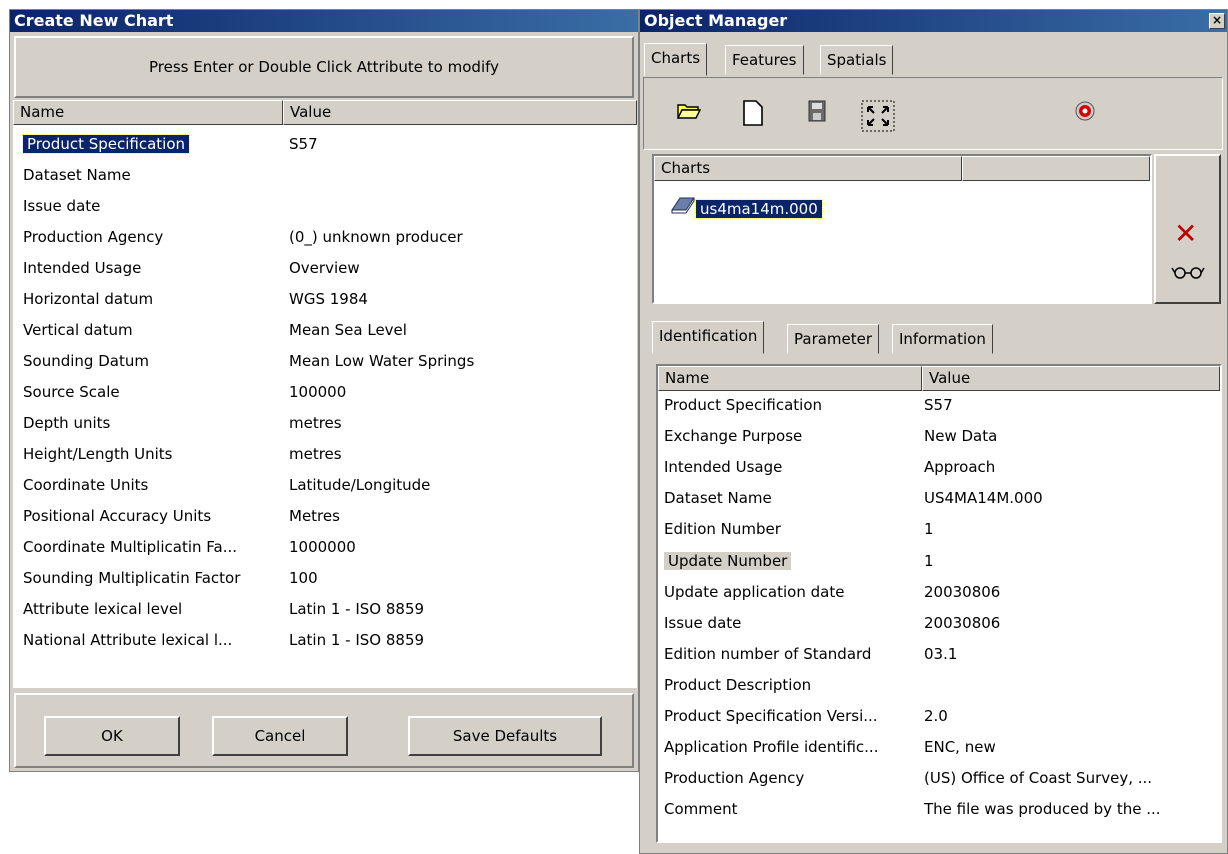 The width and height of the screenshot is (1228, 854). I want to click on fit-extent-icon, so click(878, 116).